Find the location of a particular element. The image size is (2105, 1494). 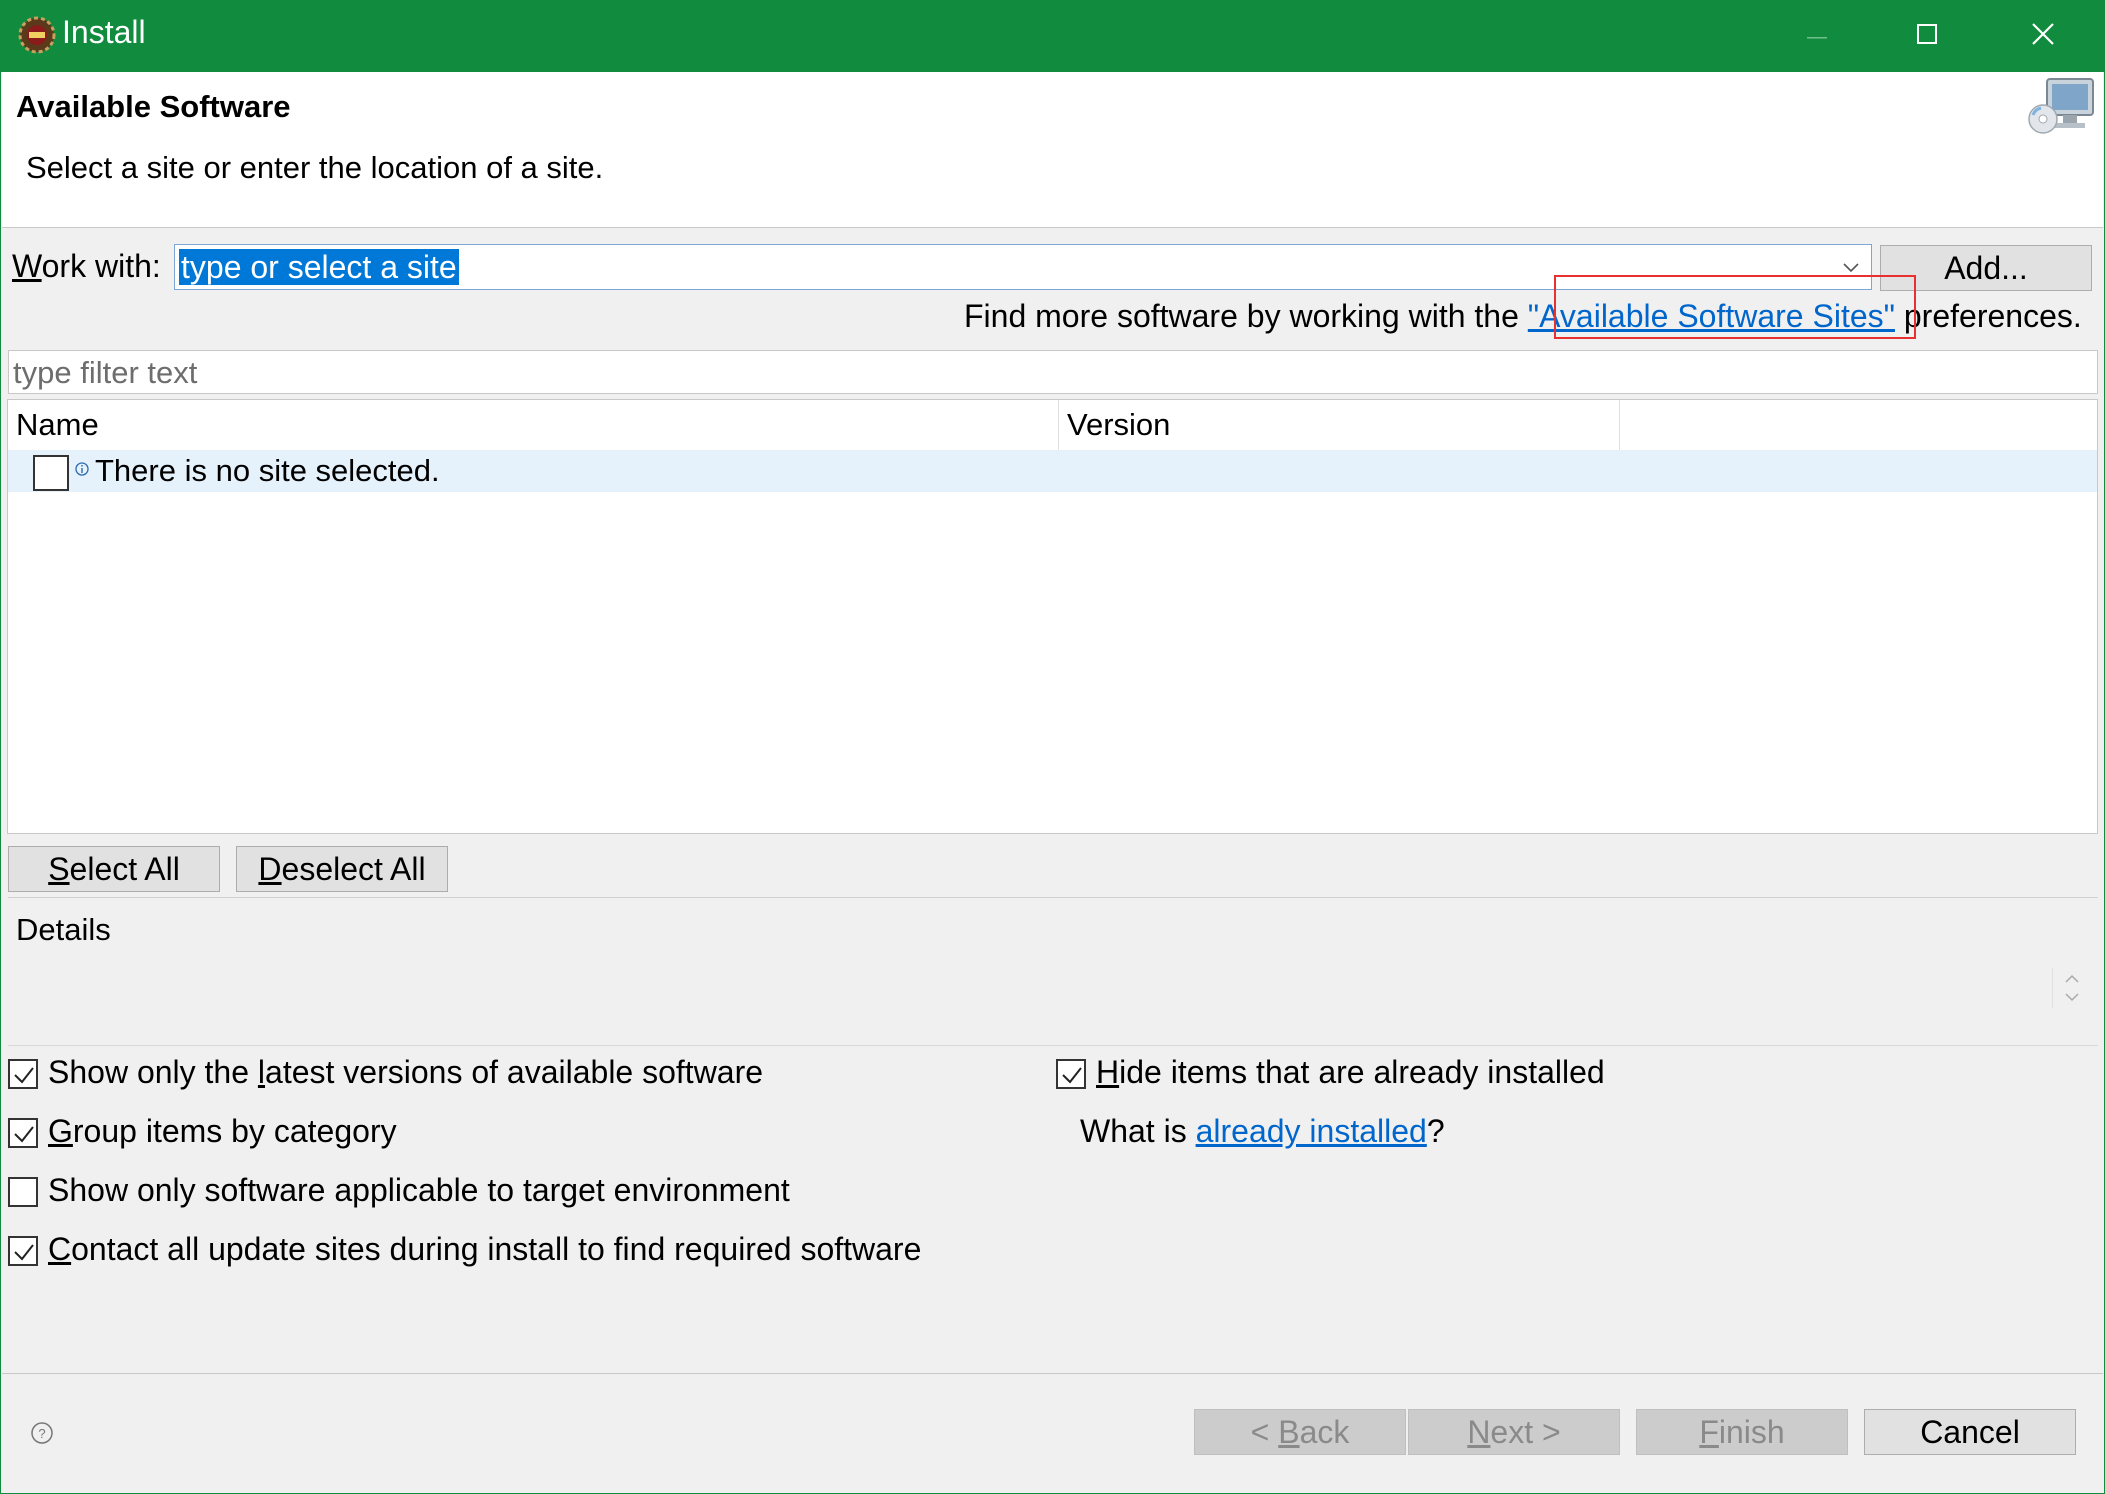

details-area is located at coordinates (1053, 986).